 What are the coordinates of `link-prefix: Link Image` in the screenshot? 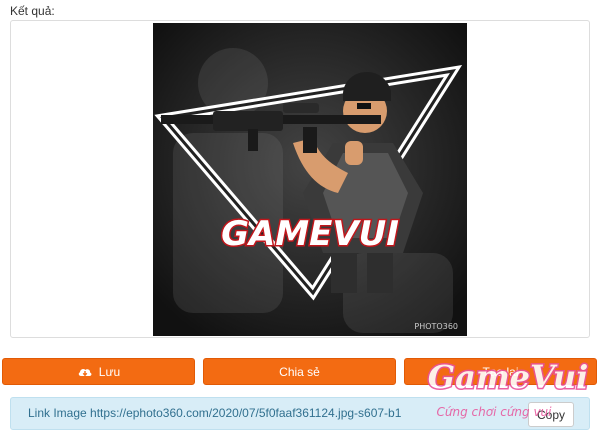 It's located at (57, 413).